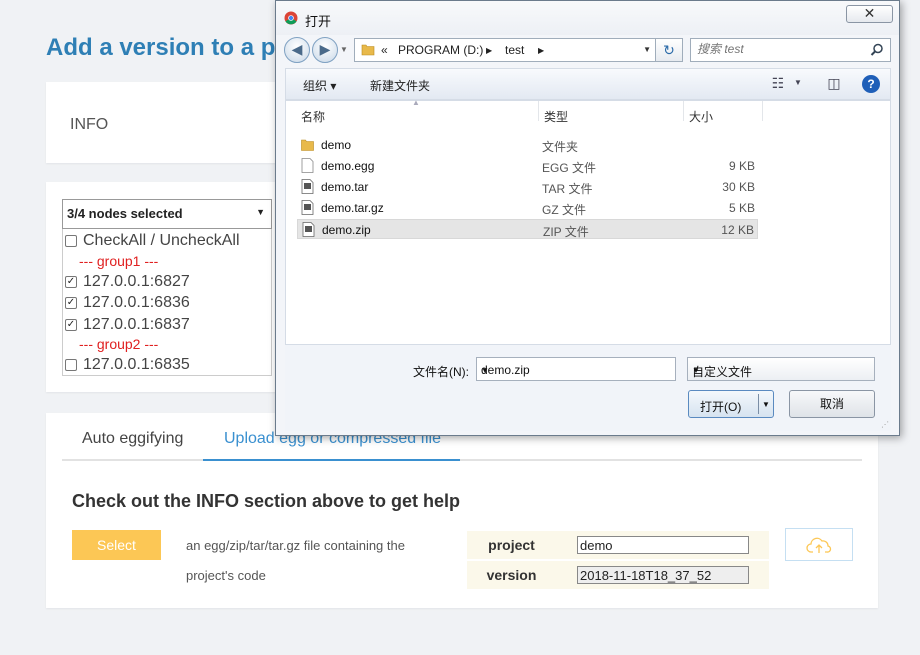 This screenshot has height=655, width=920. What do you see at coordinates (348, 166) in the screenshot?
I see `file-name: demo.egg` at bounding box center [348, 166].